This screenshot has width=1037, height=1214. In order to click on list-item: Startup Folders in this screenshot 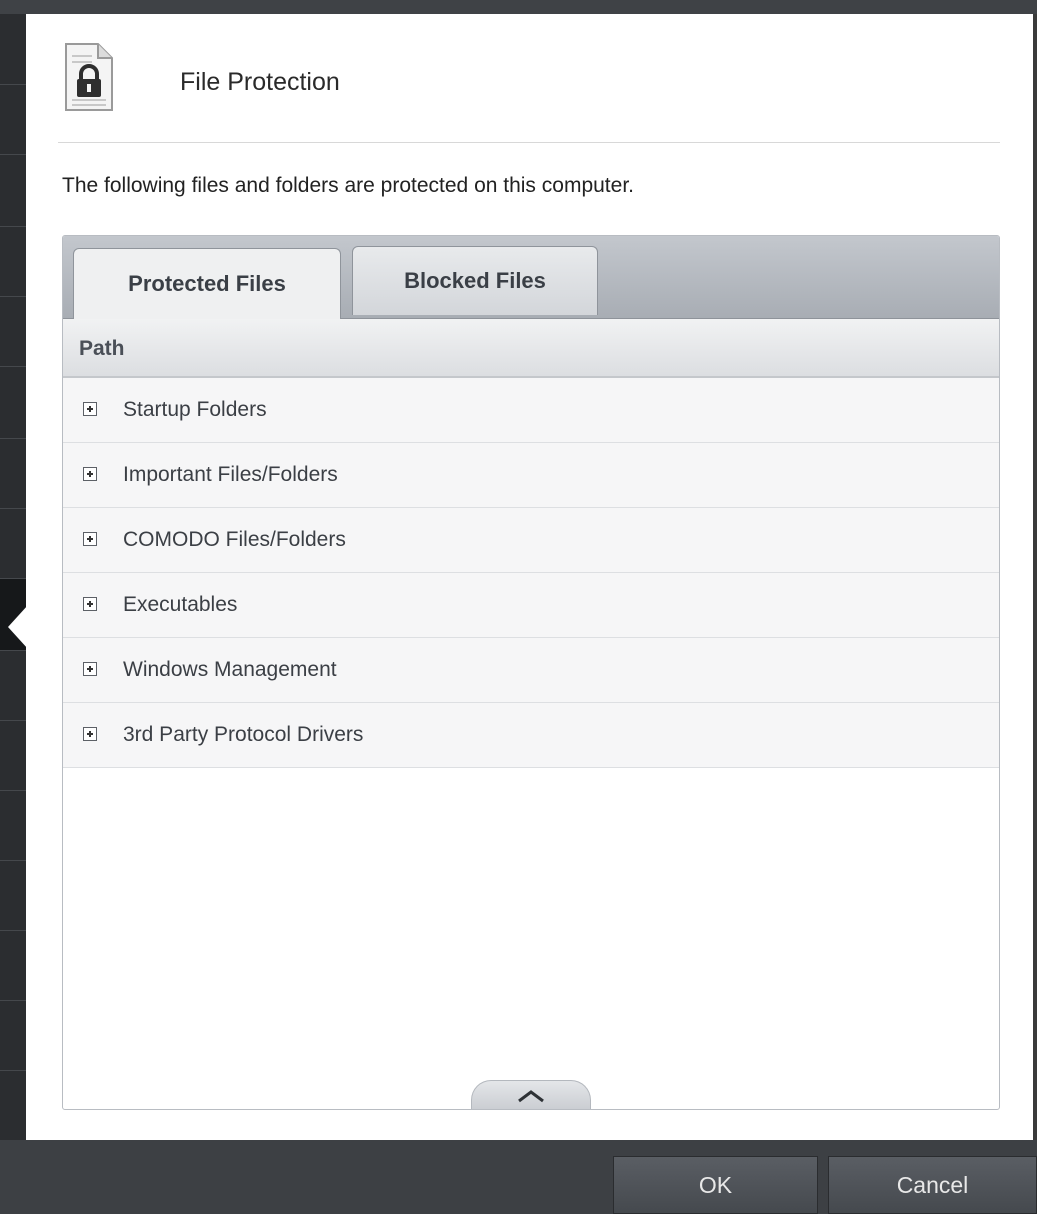, I will do `click(531, 410)`.